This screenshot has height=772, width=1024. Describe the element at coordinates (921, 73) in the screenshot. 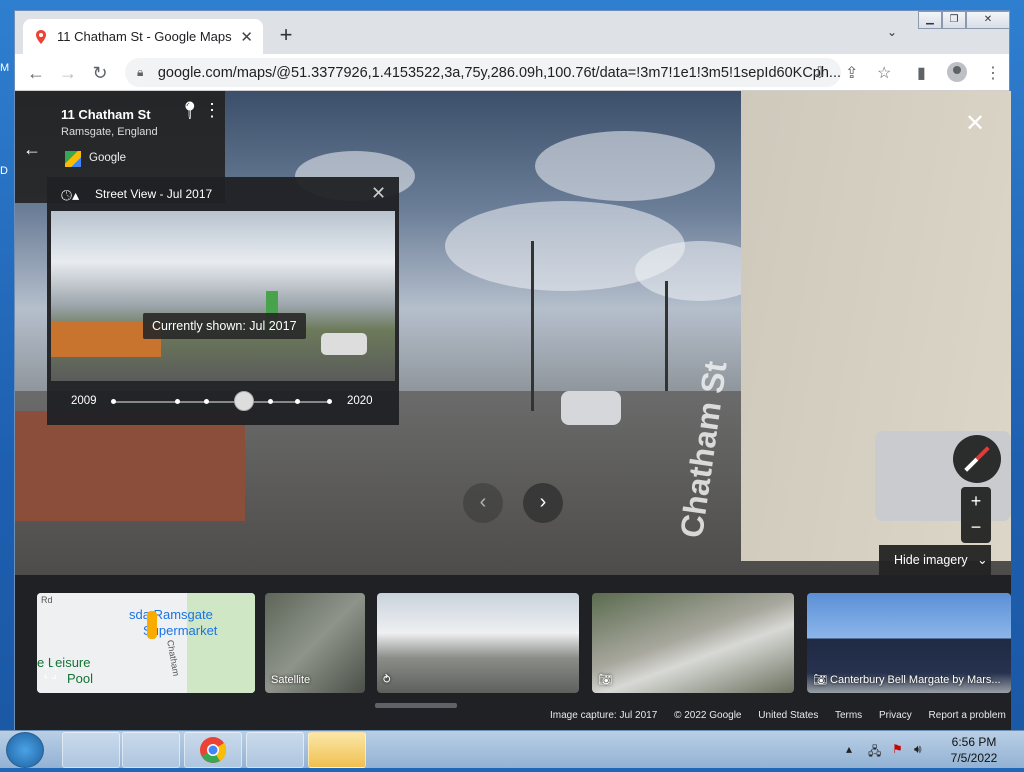

I see `side-panel-icon: ▮` at that location.